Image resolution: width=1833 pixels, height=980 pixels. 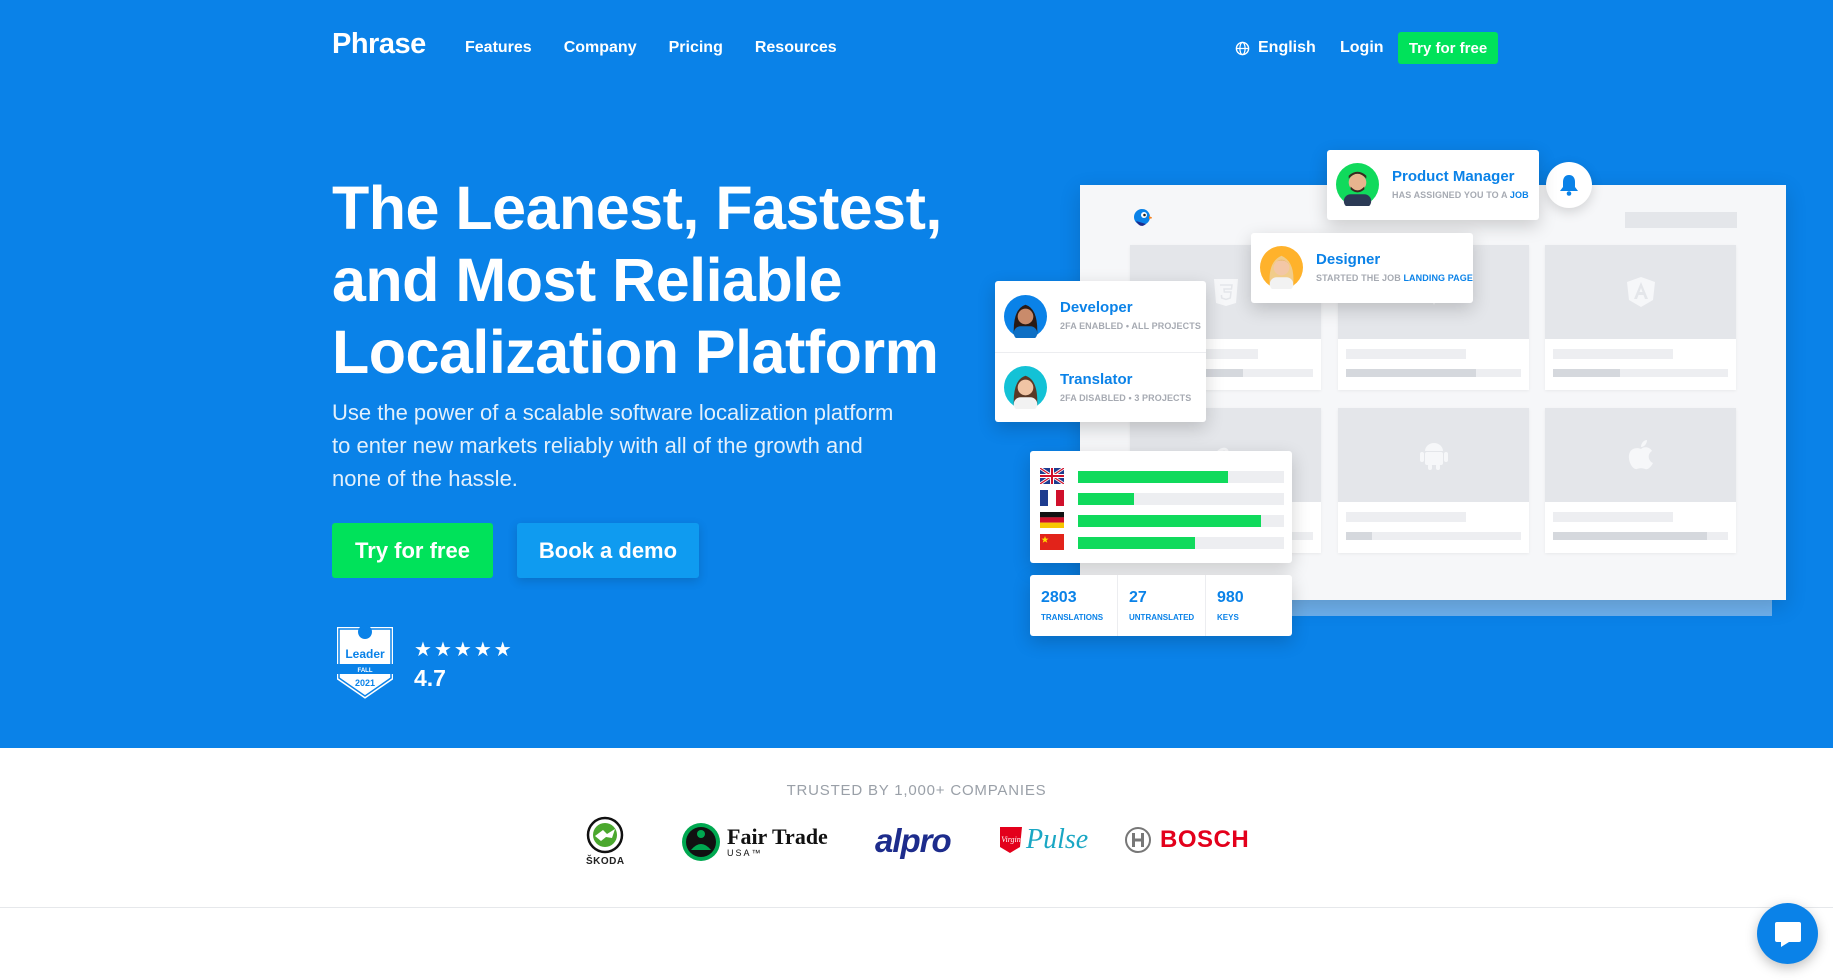 What do you see at coordinates (365, 683) in the screenshot?
I see `badge-year: 2021` at bounding box center [365, 683].